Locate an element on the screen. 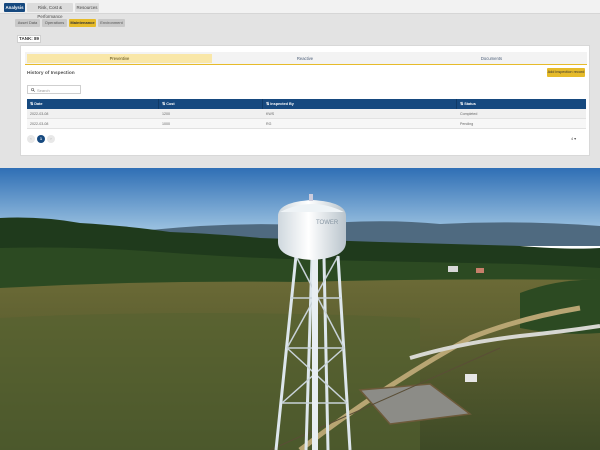 The image size is (600, 450). column-header-cost: ⇅ Cost is located at coordinates (211, 104).